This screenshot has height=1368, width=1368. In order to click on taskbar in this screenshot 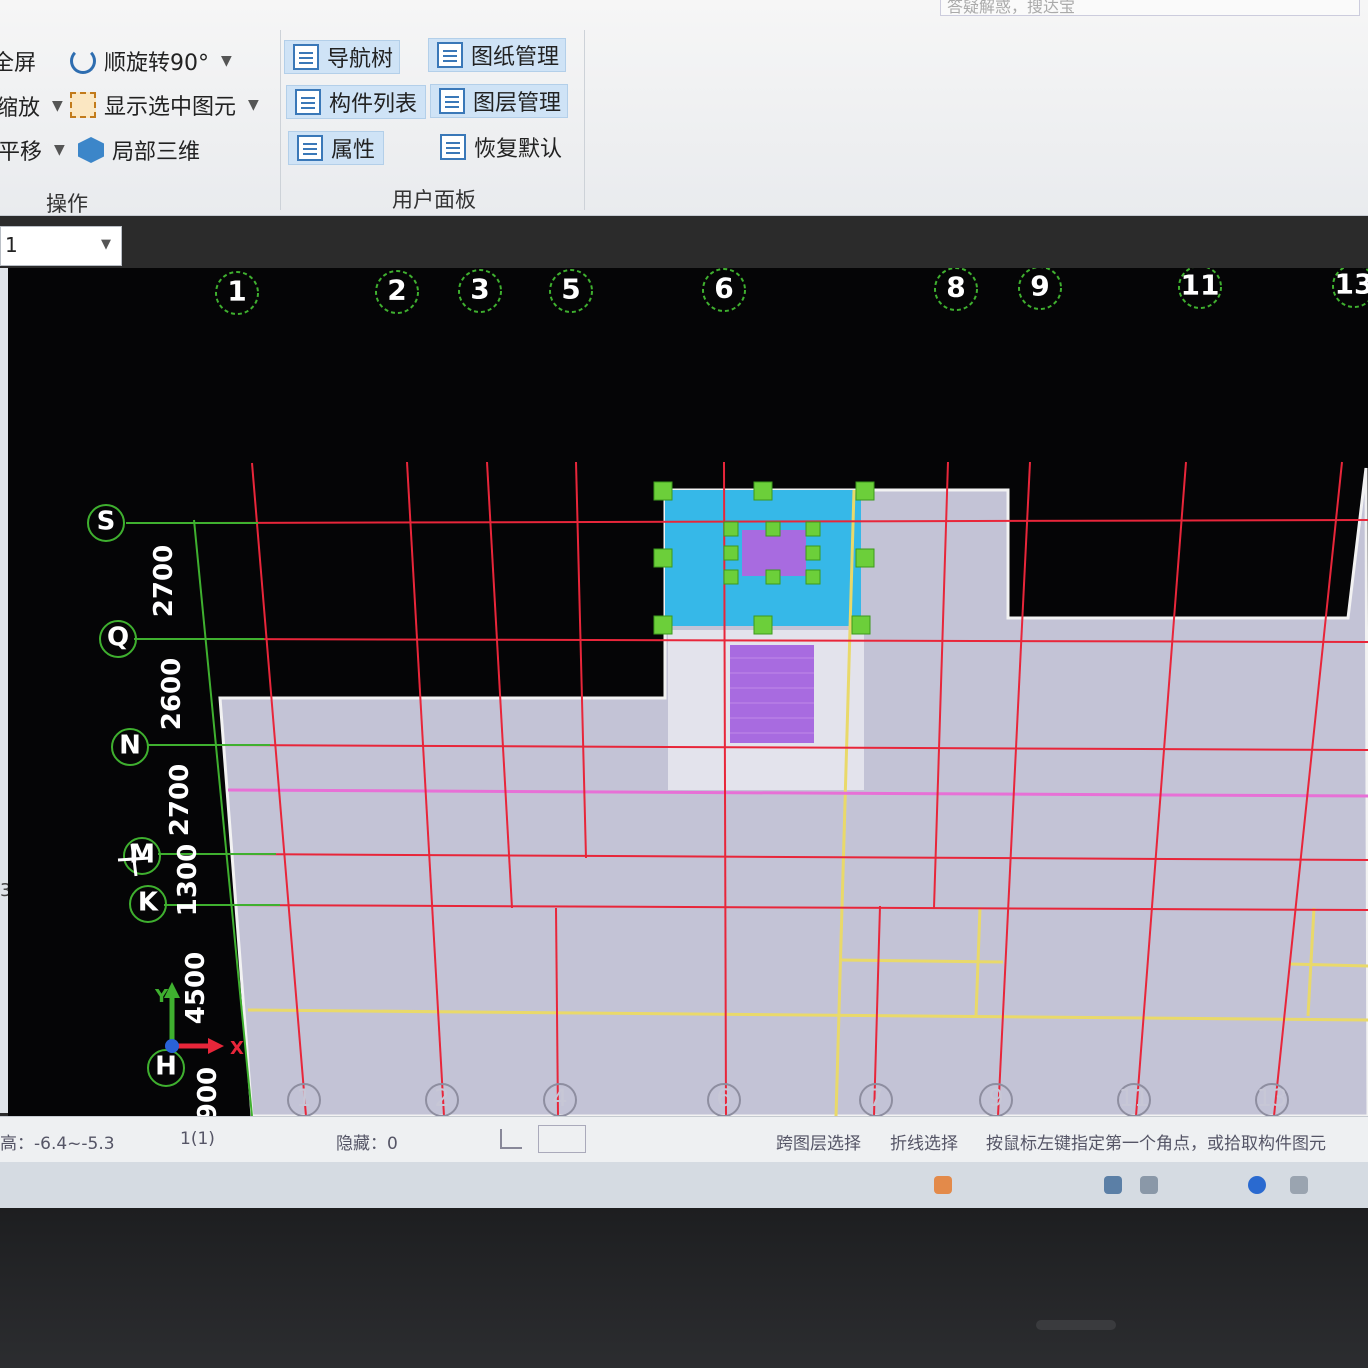, I will do `click(684, 1185)`.